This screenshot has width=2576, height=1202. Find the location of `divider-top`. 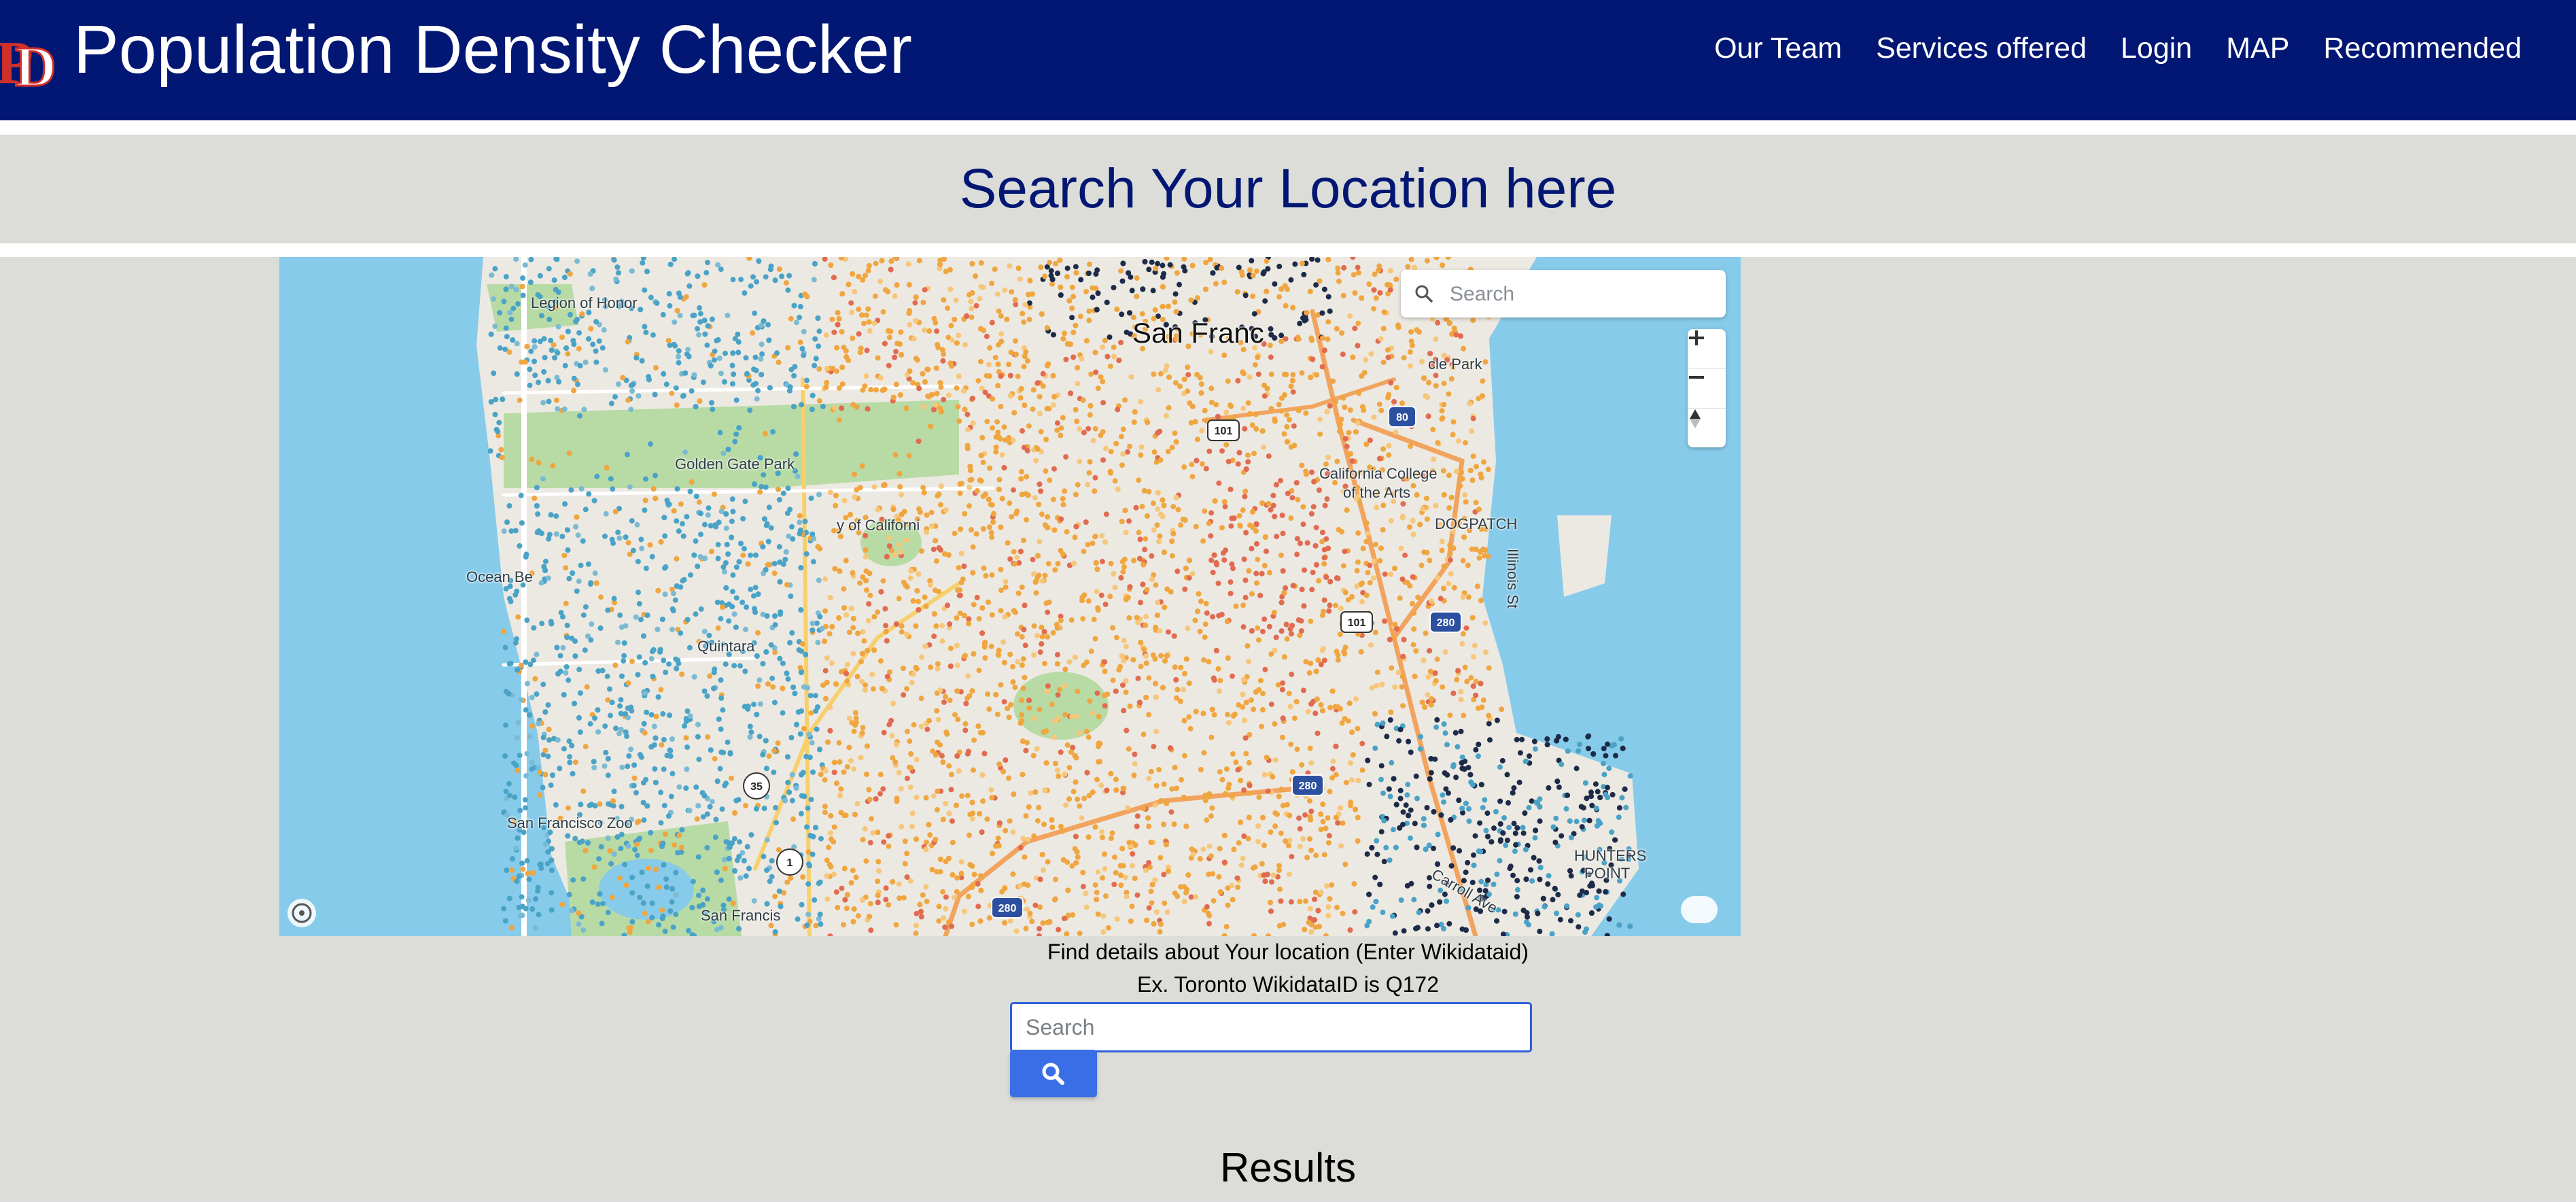

divider-top is located at coordinates (1288, 127).